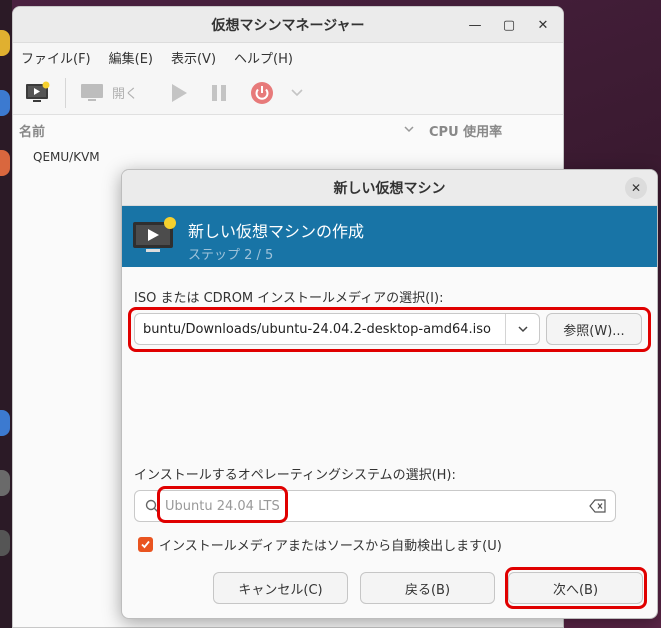 This screenshot has width=661, height=628. I want to click on connection-row: QEMU/KVM, so click(288, 157).